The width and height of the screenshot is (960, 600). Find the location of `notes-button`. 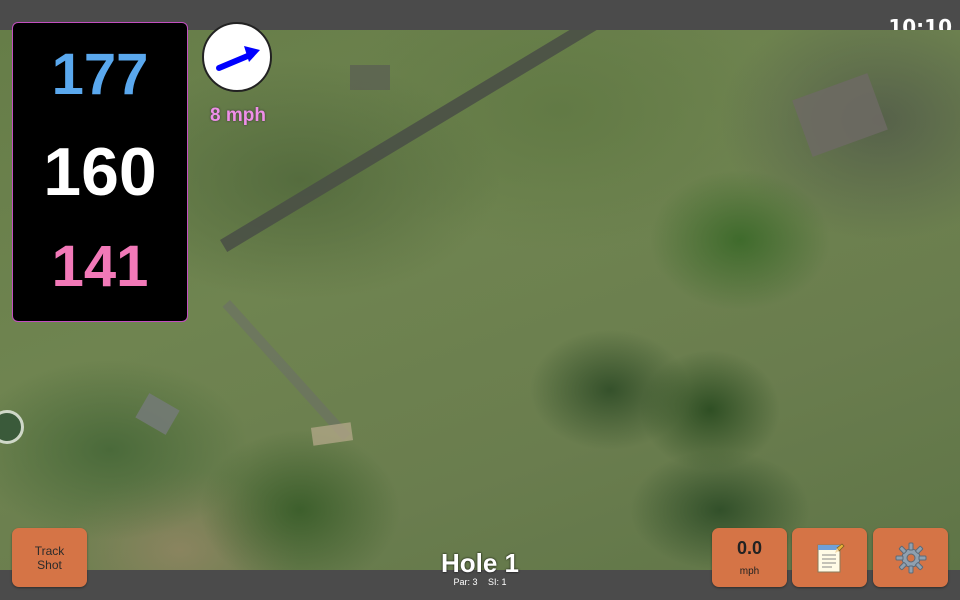

notes-button is located at coordinates (829, 557).